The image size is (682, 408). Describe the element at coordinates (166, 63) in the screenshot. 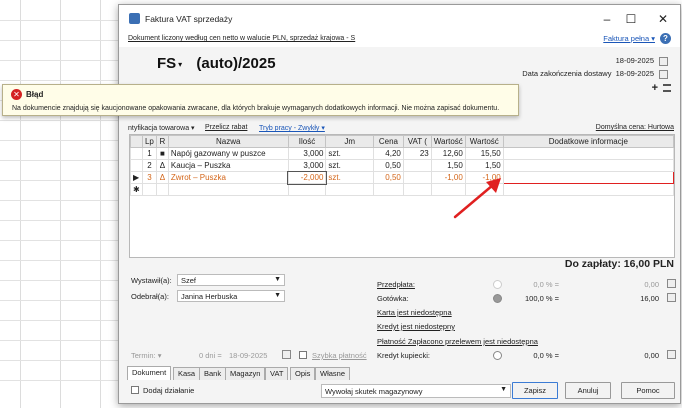

I see `series-selector: FS` at that location.